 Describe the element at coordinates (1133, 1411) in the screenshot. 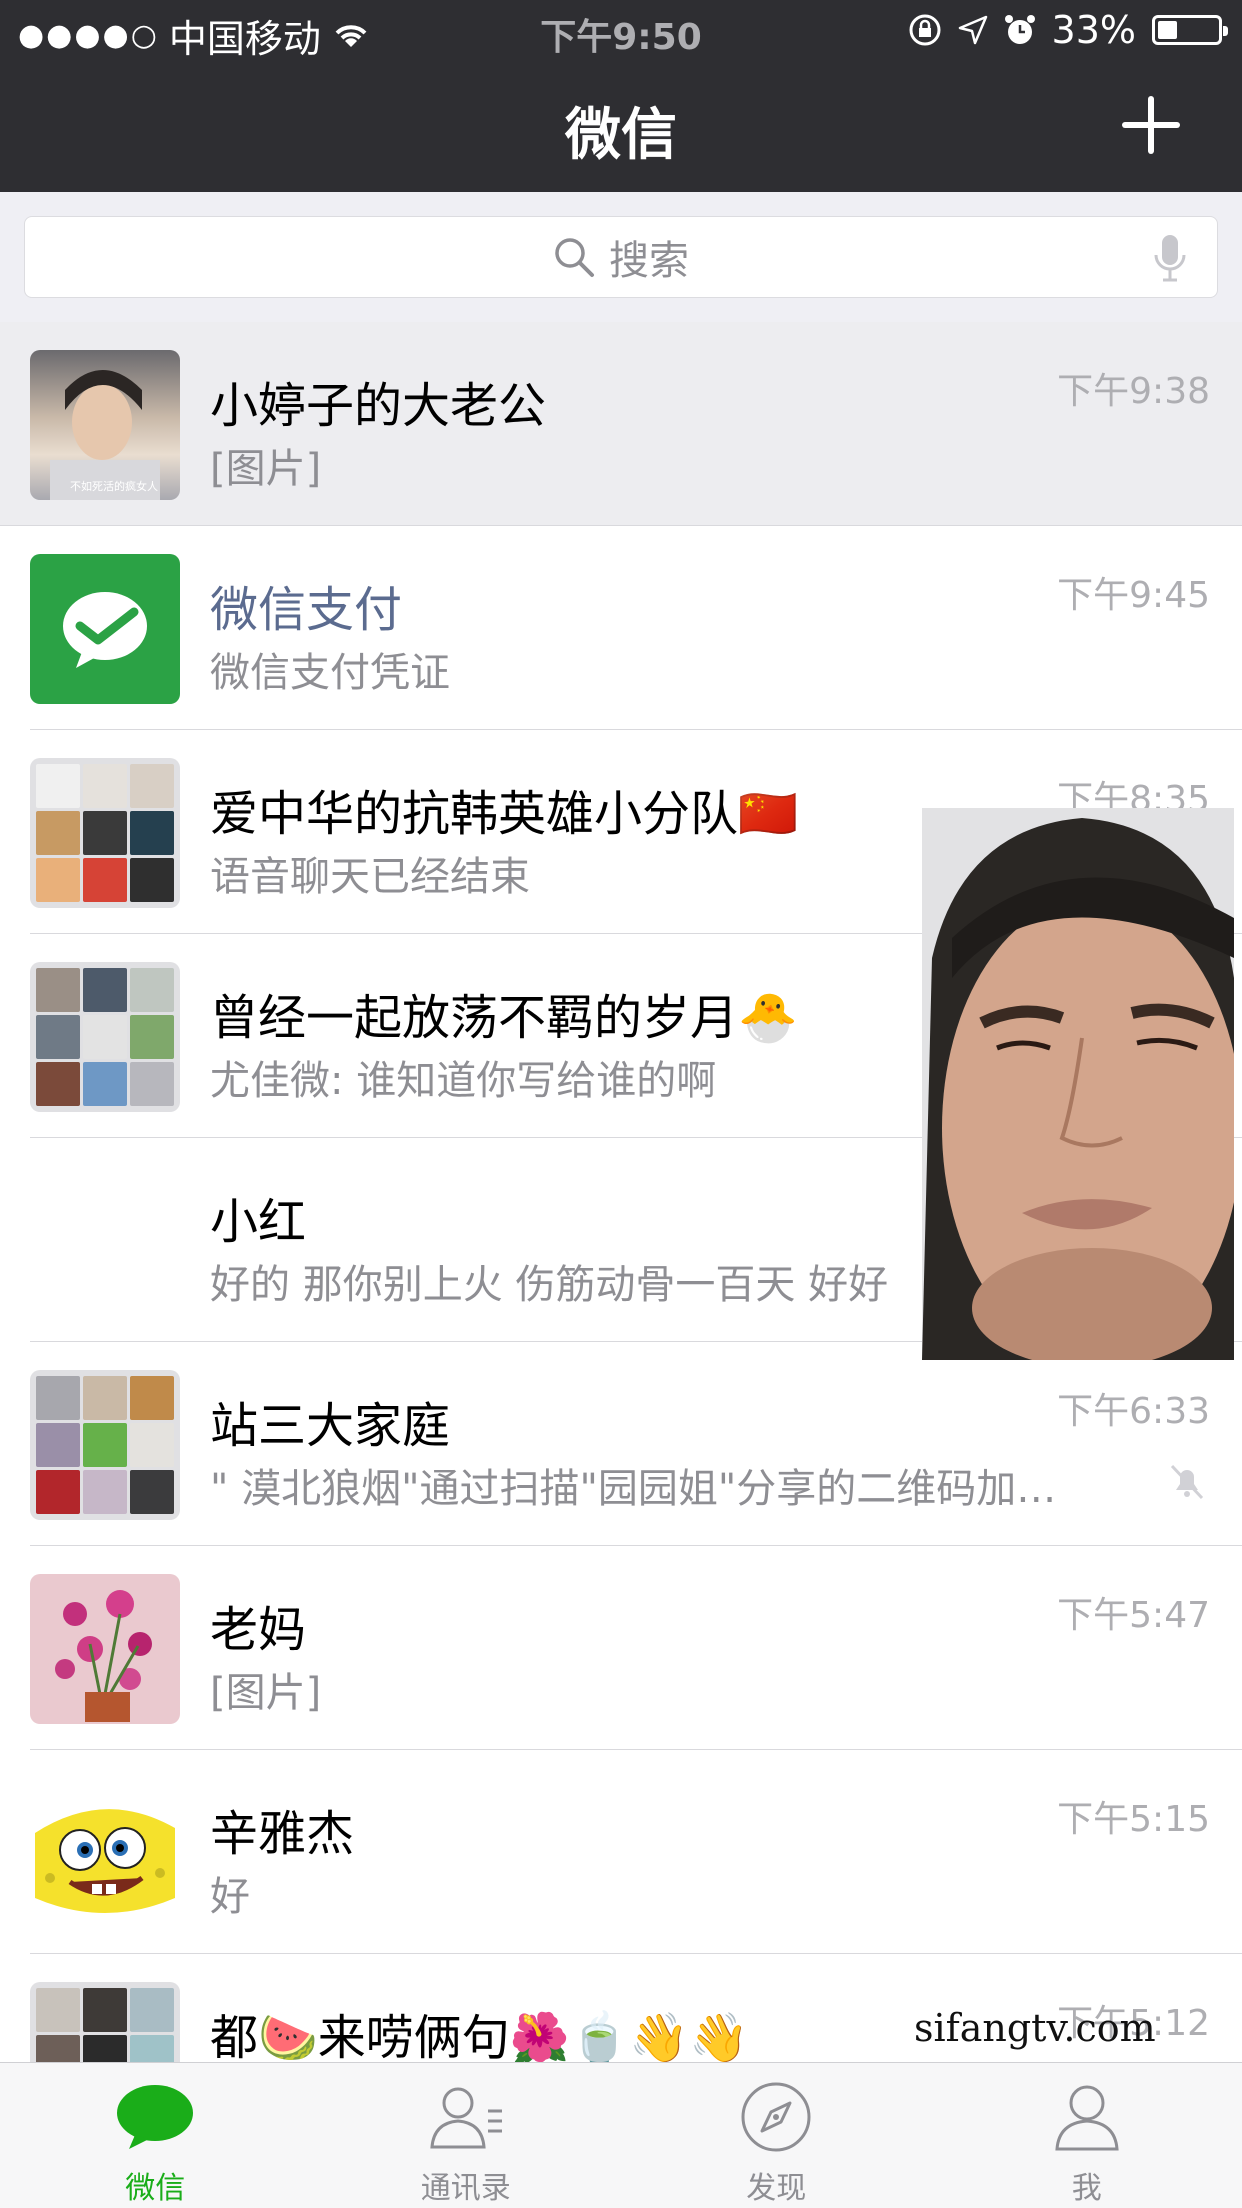

I see `chat-time: 下午6:33` at that location.